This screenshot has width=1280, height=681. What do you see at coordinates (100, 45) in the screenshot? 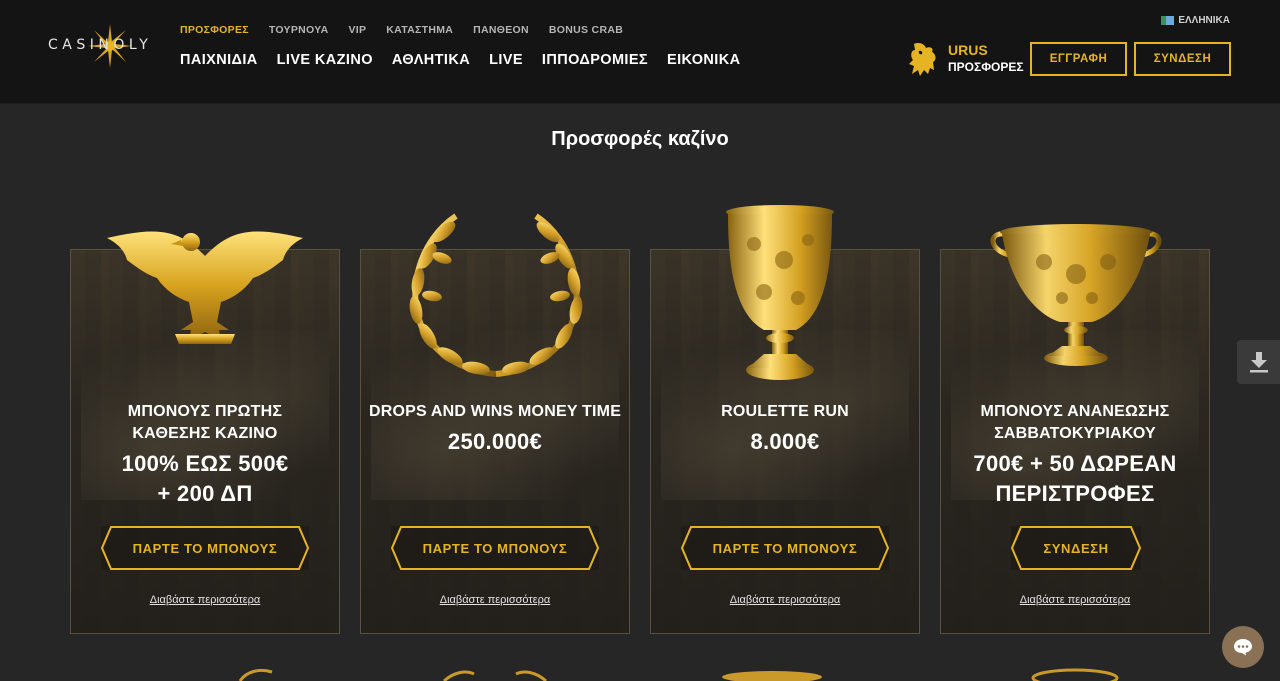
I see `logo-text: CASINOLY` at bounding box center [100, 45].